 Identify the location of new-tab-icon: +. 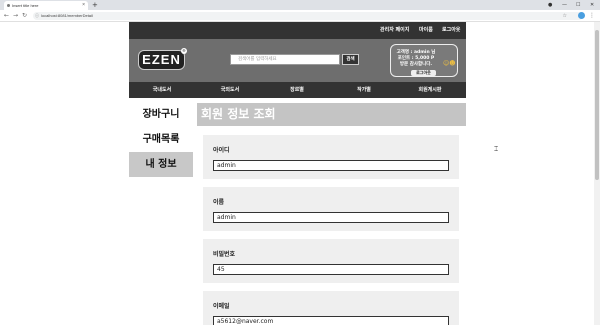
(95, 5).